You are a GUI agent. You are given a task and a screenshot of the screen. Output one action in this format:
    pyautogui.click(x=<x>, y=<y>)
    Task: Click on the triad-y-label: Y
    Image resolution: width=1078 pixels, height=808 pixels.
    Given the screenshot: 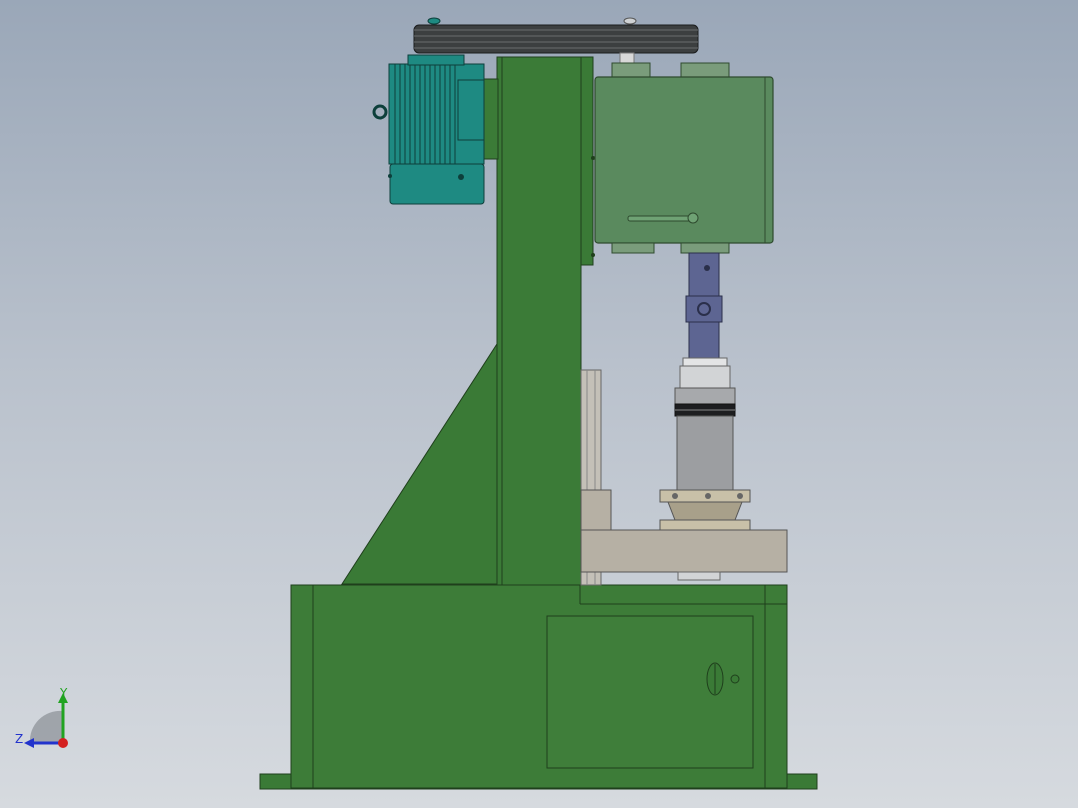 What is the action you would take?
    pyautogui.click(x=63, y=693)
    